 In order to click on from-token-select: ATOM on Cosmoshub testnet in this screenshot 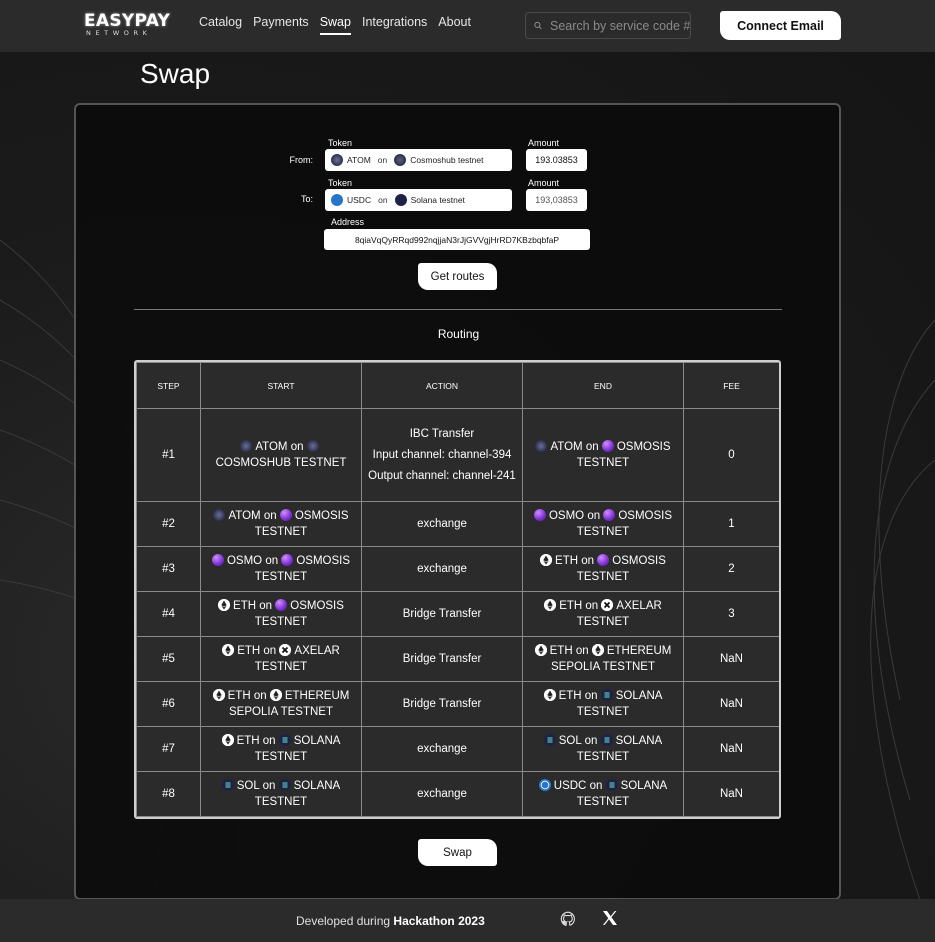, I will do `click(418, 160)`.